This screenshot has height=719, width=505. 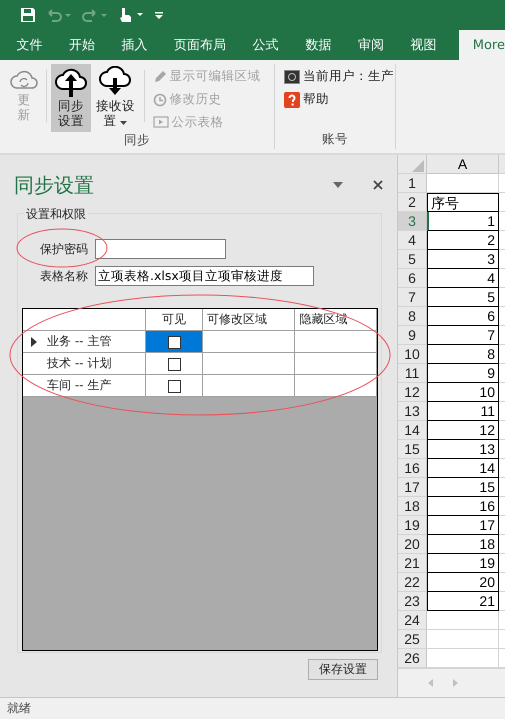 I want to click on undo-icon, so click(x=59, y=15).